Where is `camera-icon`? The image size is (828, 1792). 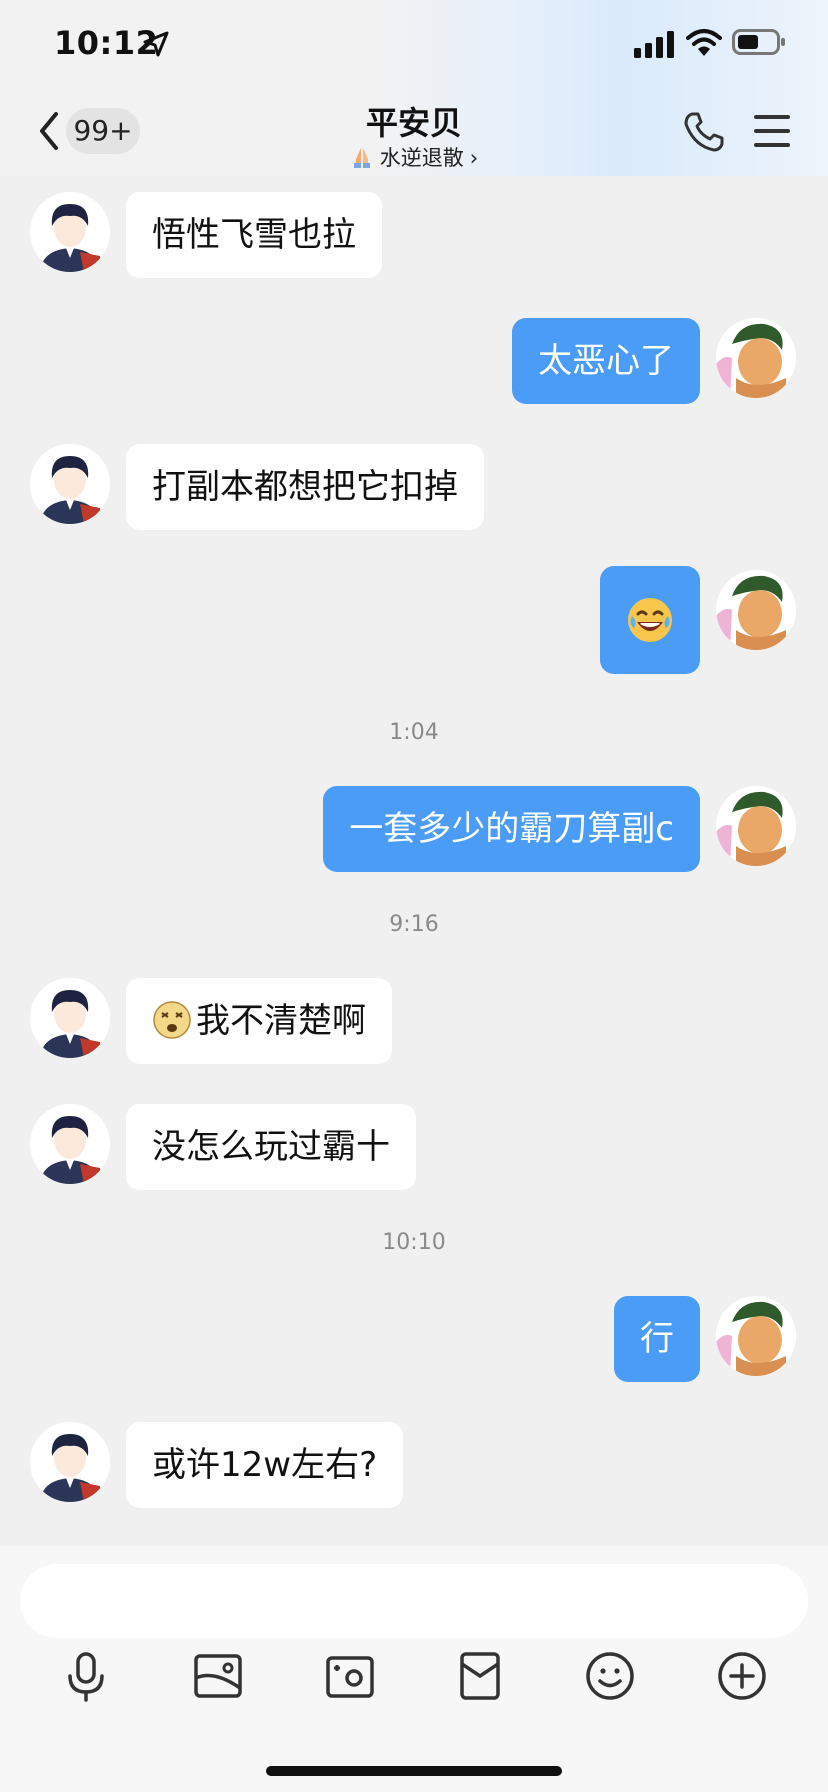
camera-icon is located at coordinates (350, 1676).